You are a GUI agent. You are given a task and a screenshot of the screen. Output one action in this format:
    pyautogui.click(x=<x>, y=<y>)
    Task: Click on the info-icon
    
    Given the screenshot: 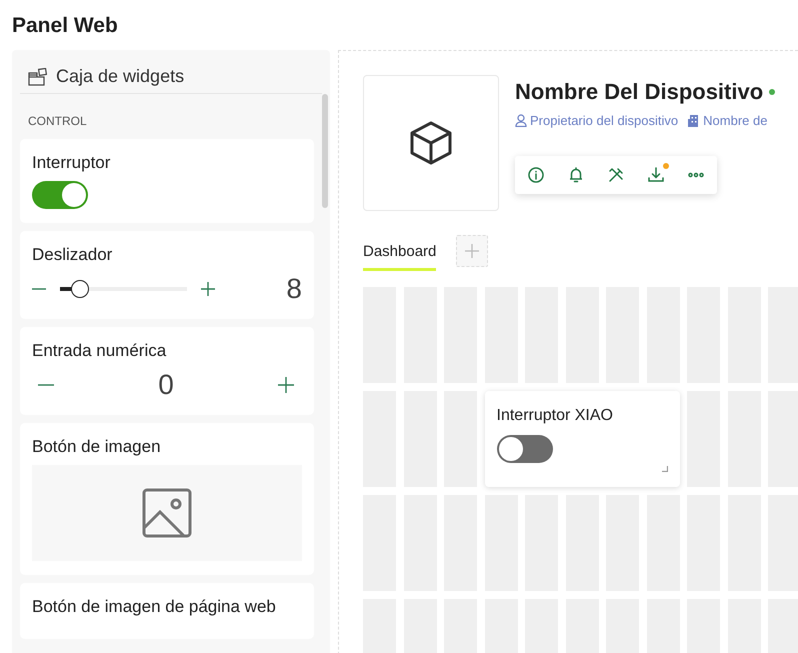 What is the action you would take?
    pyautogui.click(x=536, y=175)
    